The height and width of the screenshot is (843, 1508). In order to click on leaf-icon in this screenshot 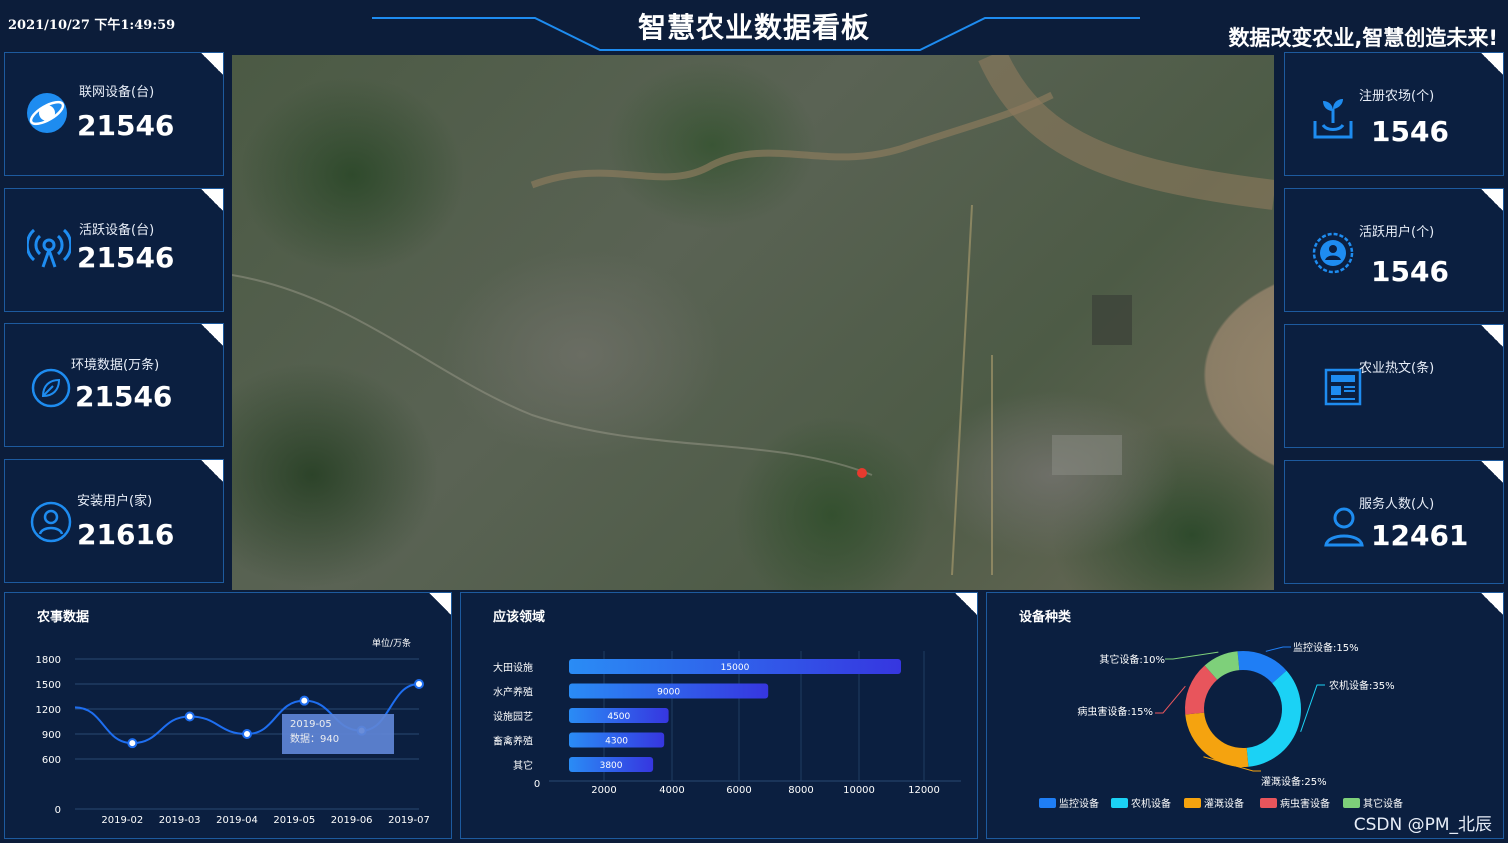, I will do `click(51, 388)`.